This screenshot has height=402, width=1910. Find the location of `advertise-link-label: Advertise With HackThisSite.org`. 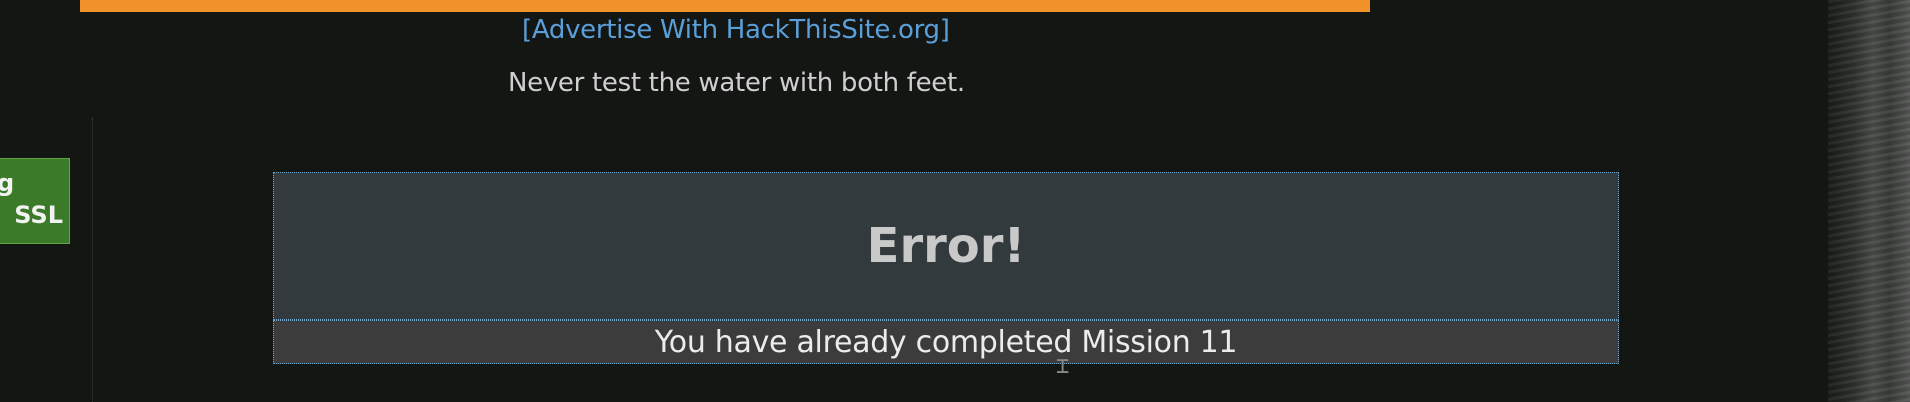

advertise-link-label: Advertise With HackThisSite.org is located at coordinates (736, 30).